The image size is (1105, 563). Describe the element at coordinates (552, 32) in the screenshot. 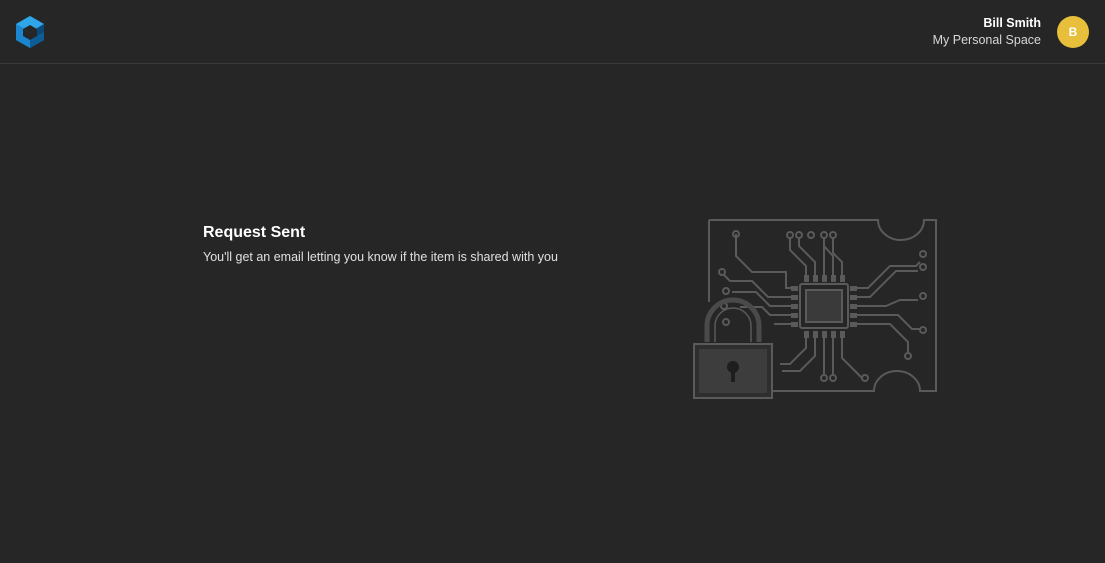

I see `top-bar: Bill Smith My Personal Space B` at that location.